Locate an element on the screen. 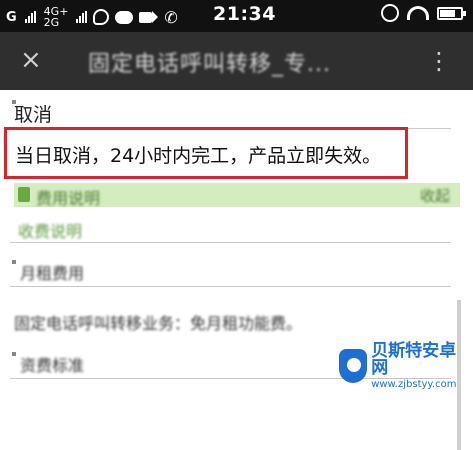 The image size is (473, 450). status-right-group is located at coordinates (423, 13).